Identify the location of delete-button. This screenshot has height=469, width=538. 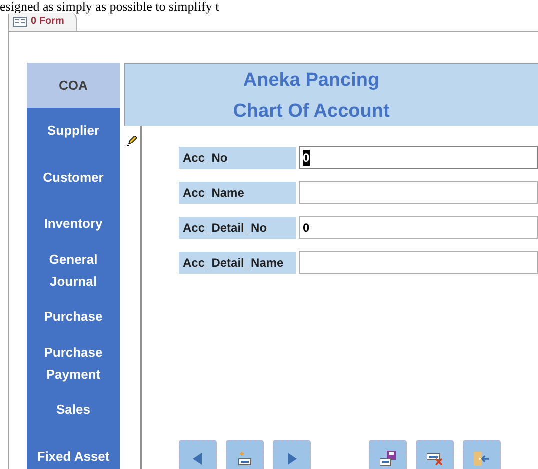
(435, 454).